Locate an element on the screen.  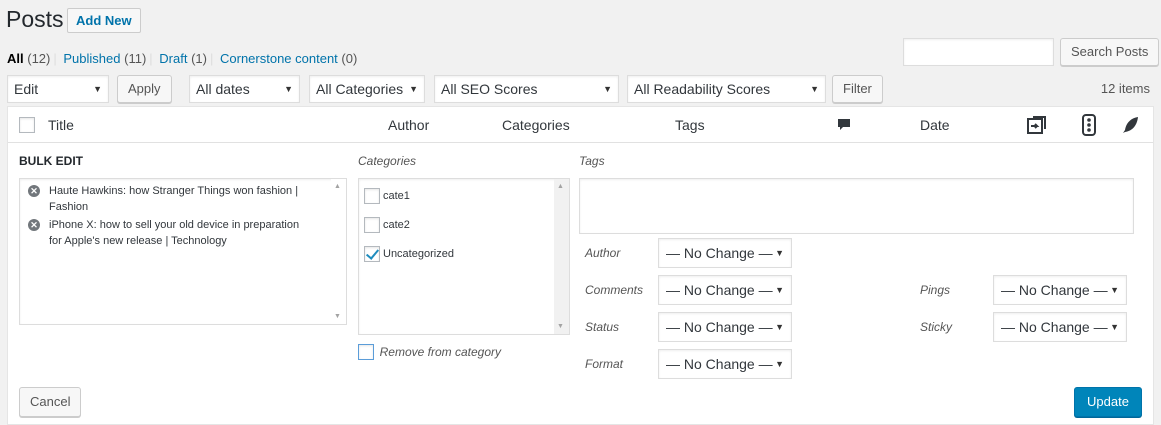
table-header: Title Author Categories Tags Date is located at coordinates (580, 125).